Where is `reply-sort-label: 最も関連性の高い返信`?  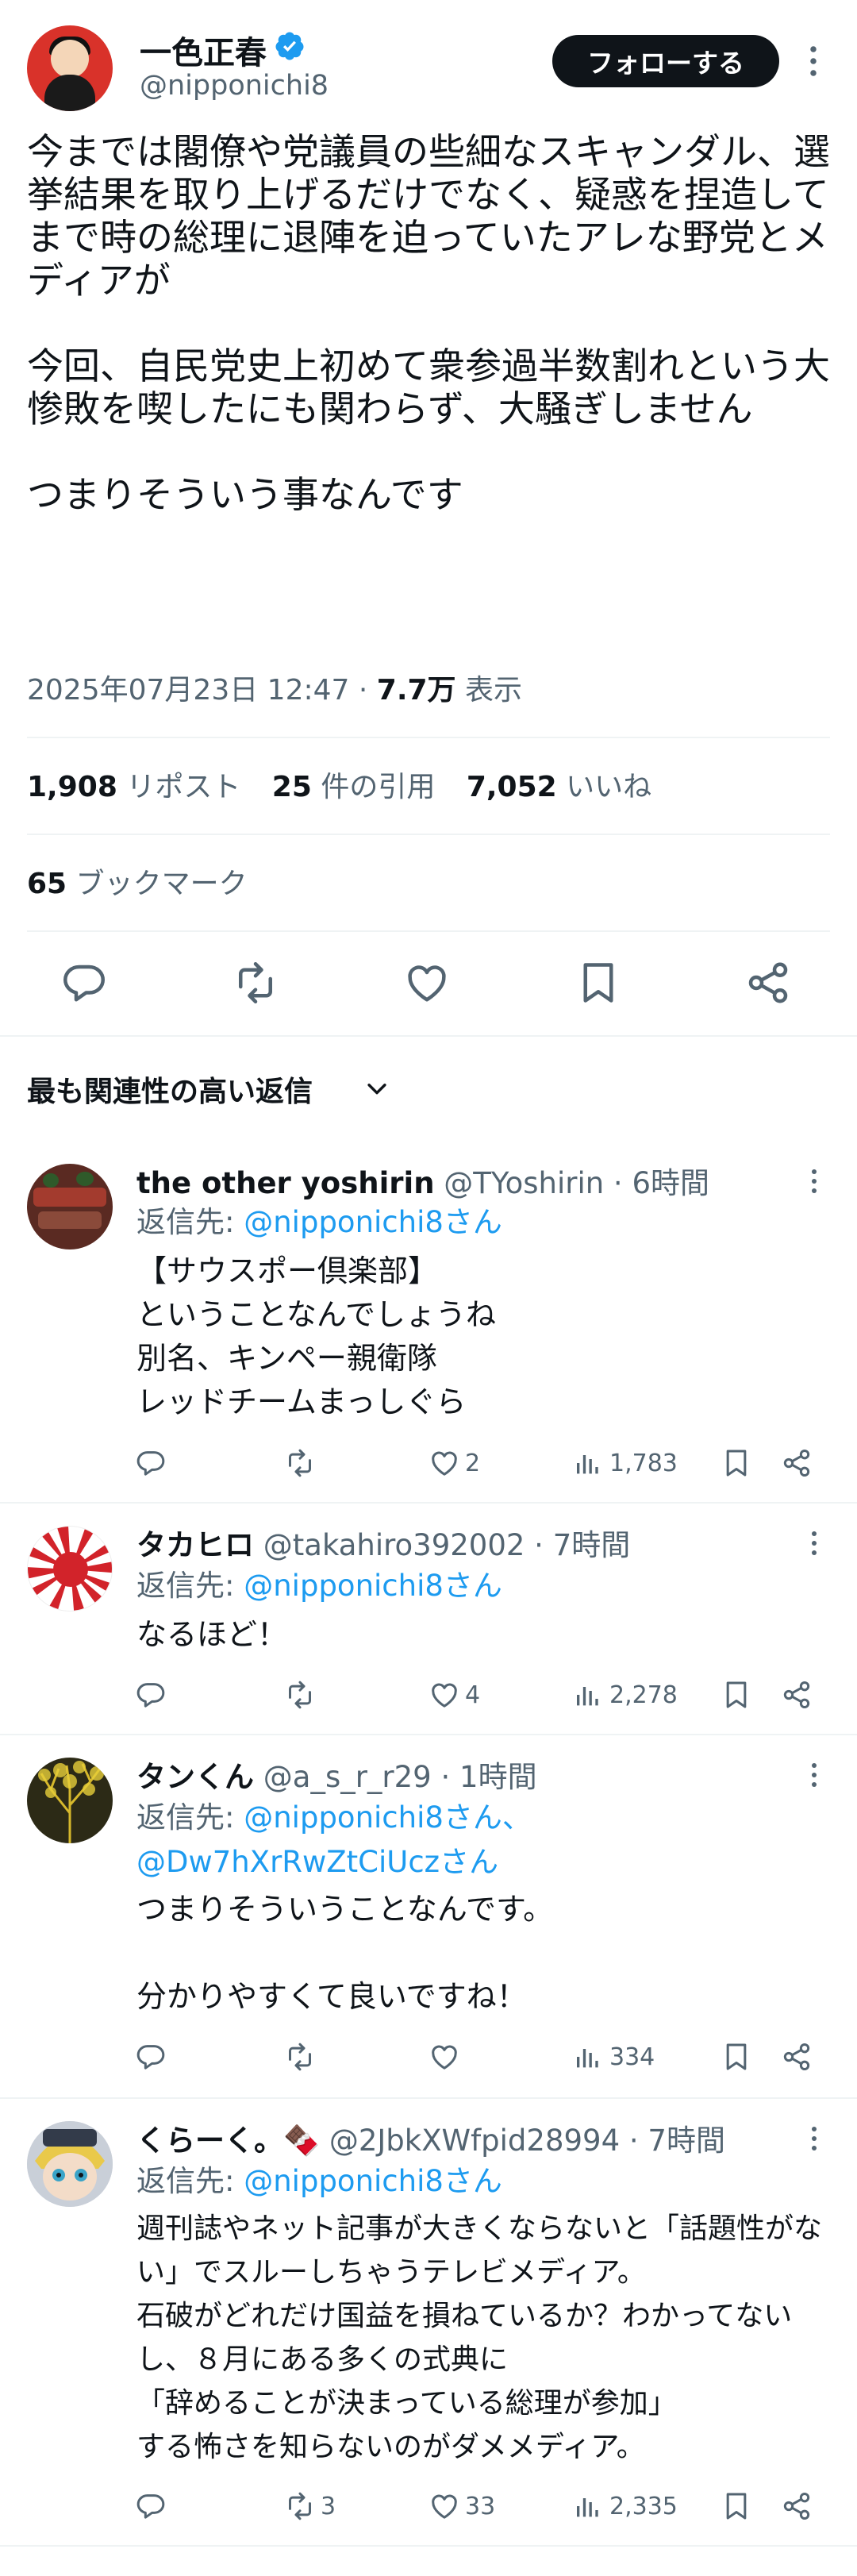
reply-sort-label: 最も関連性の高い返信 is located at coordinates (170, 1089).